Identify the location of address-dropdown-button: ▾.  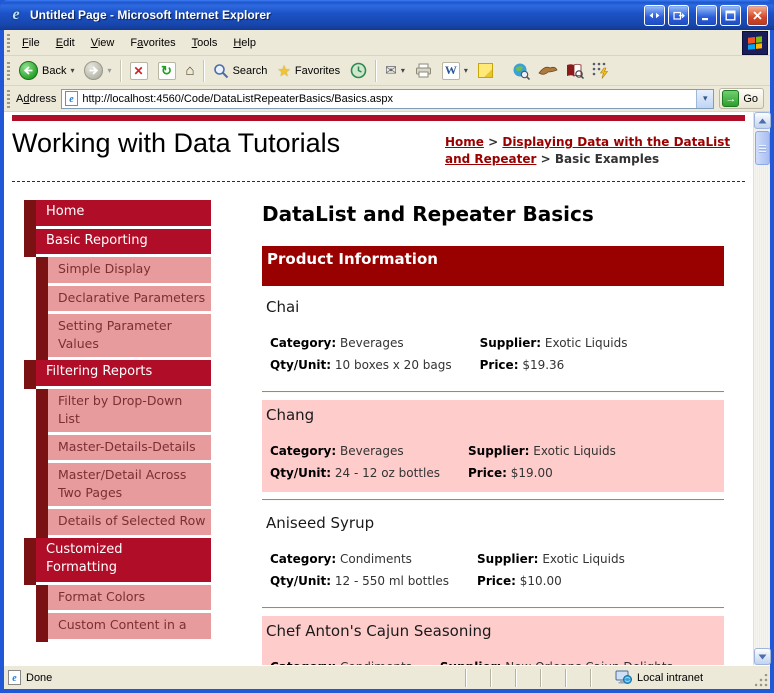
(705, 98).